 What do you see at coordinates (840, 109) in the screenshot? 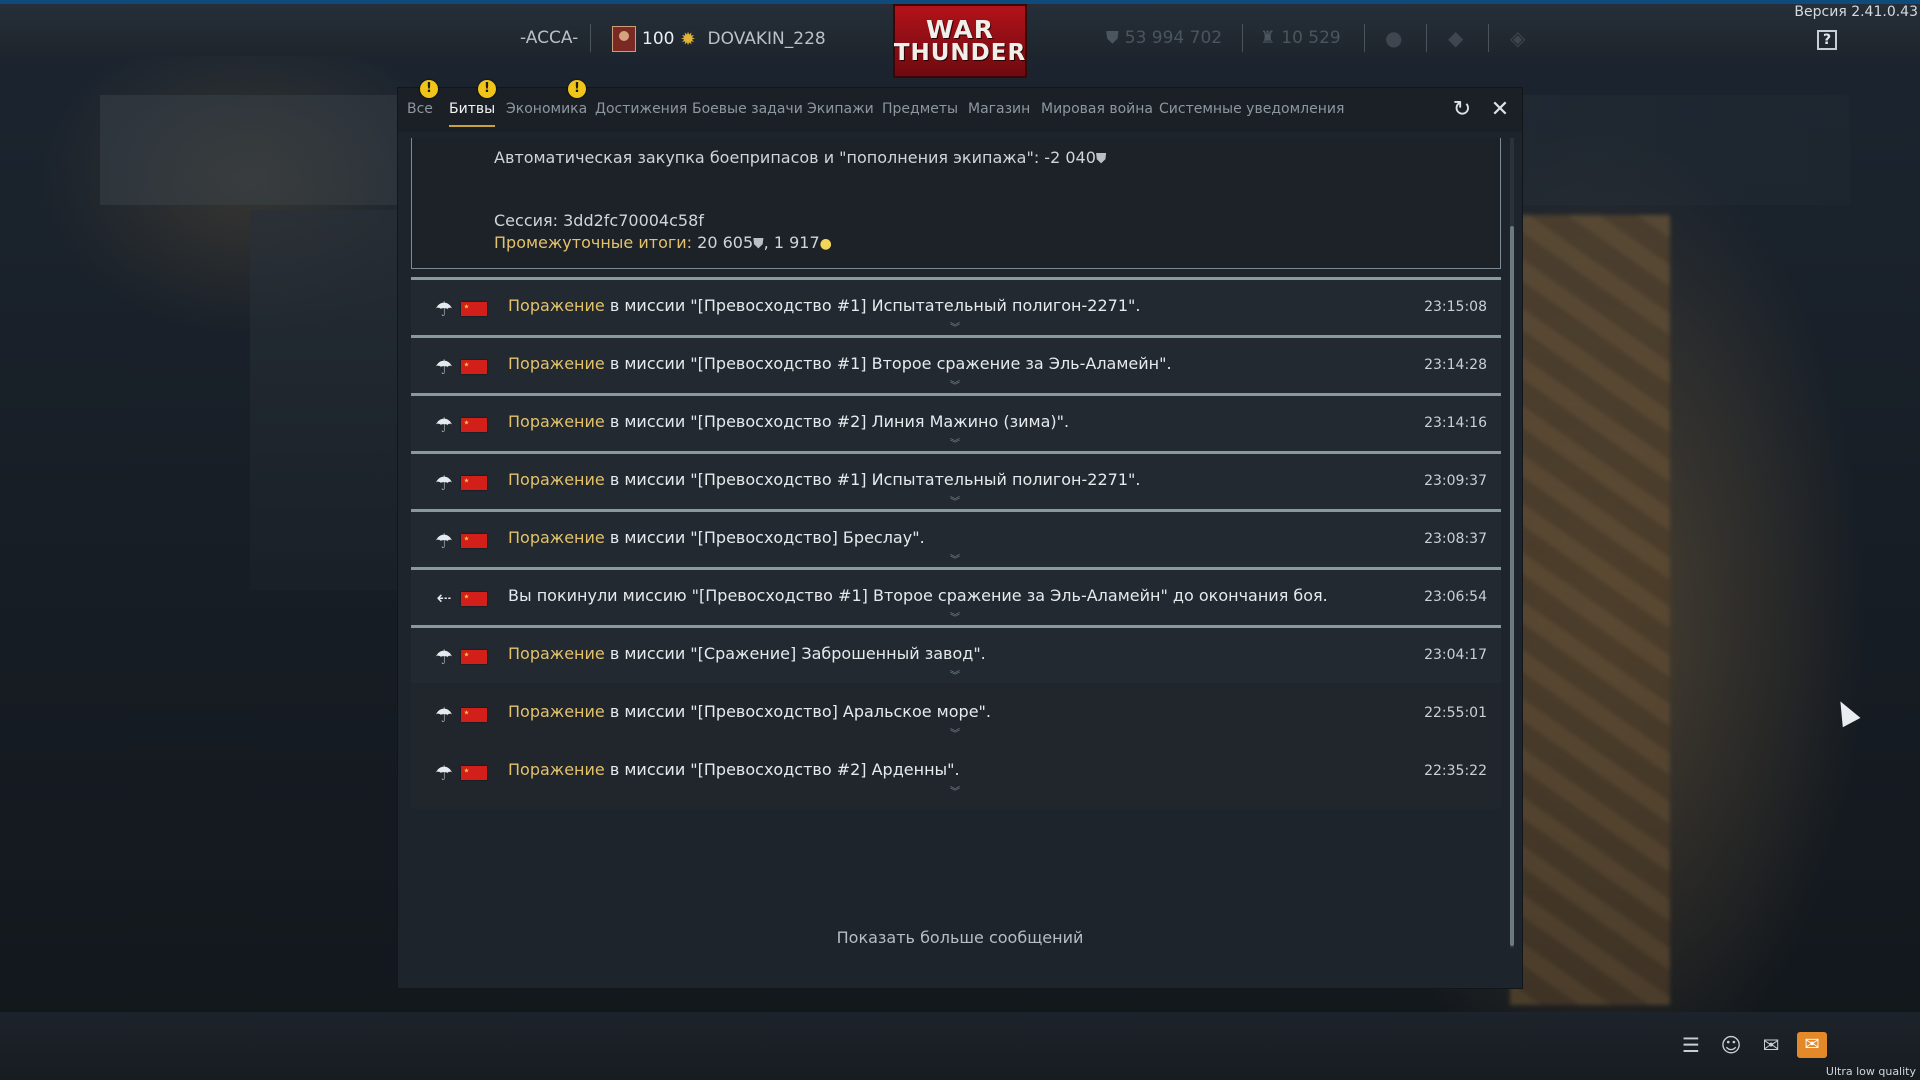
I see `tab-crews: Экипажи` at bounding box center [840, 109].